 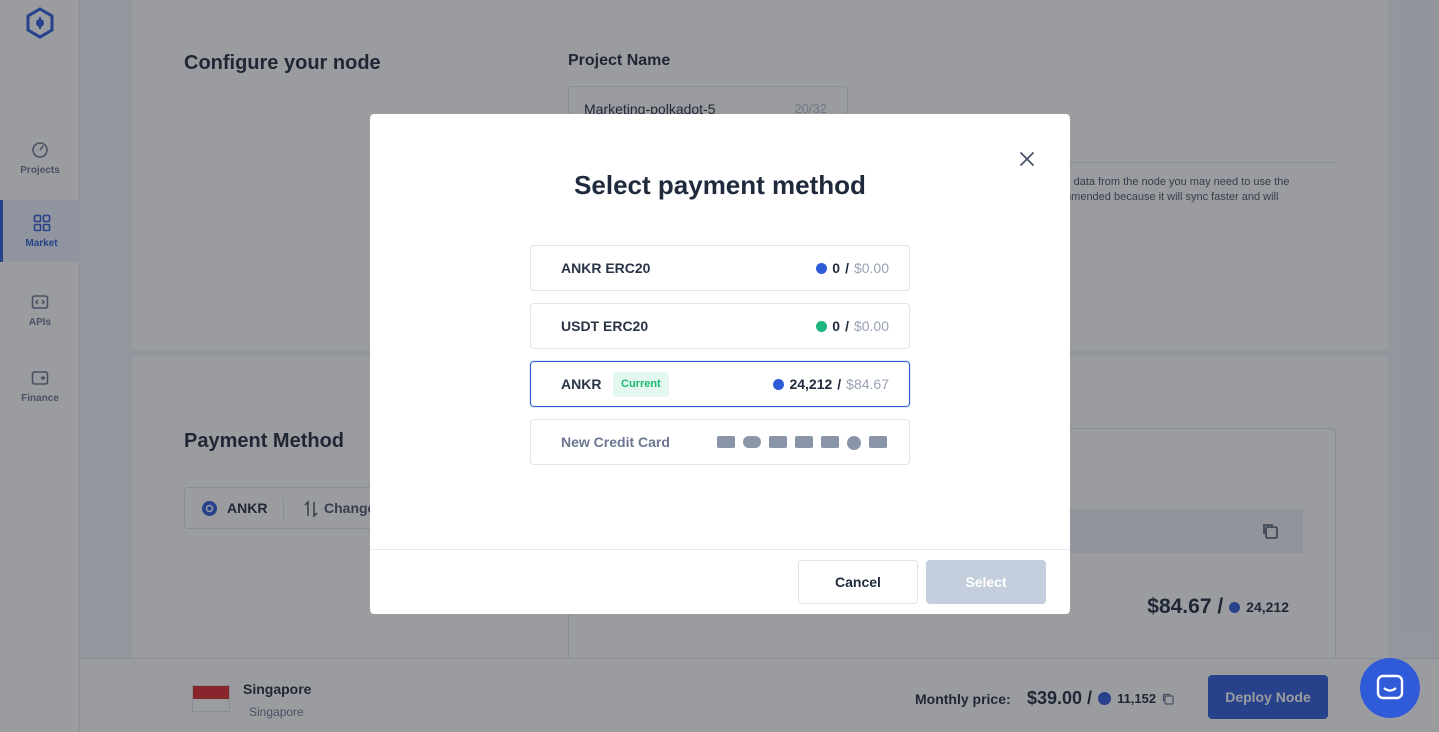 What do you see at coordinates (752, 442) in the screenshot?
I see `mastercard-icon` at bounding box center [752, 442].